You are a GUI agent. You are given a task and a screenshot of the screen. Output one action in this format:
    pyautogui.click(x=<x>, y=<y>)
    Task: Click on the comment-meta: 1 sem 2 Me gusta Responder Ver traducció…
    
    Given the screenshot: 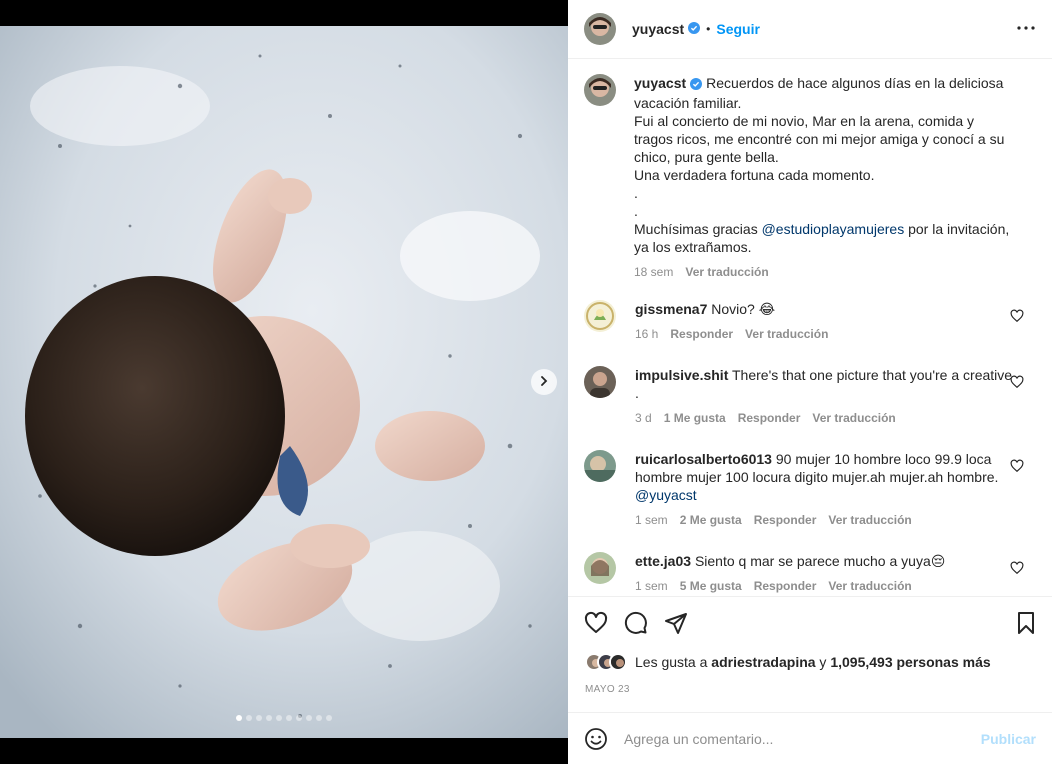 What is the action you would take?
    pyautogui.click(x=825, y=520)
    